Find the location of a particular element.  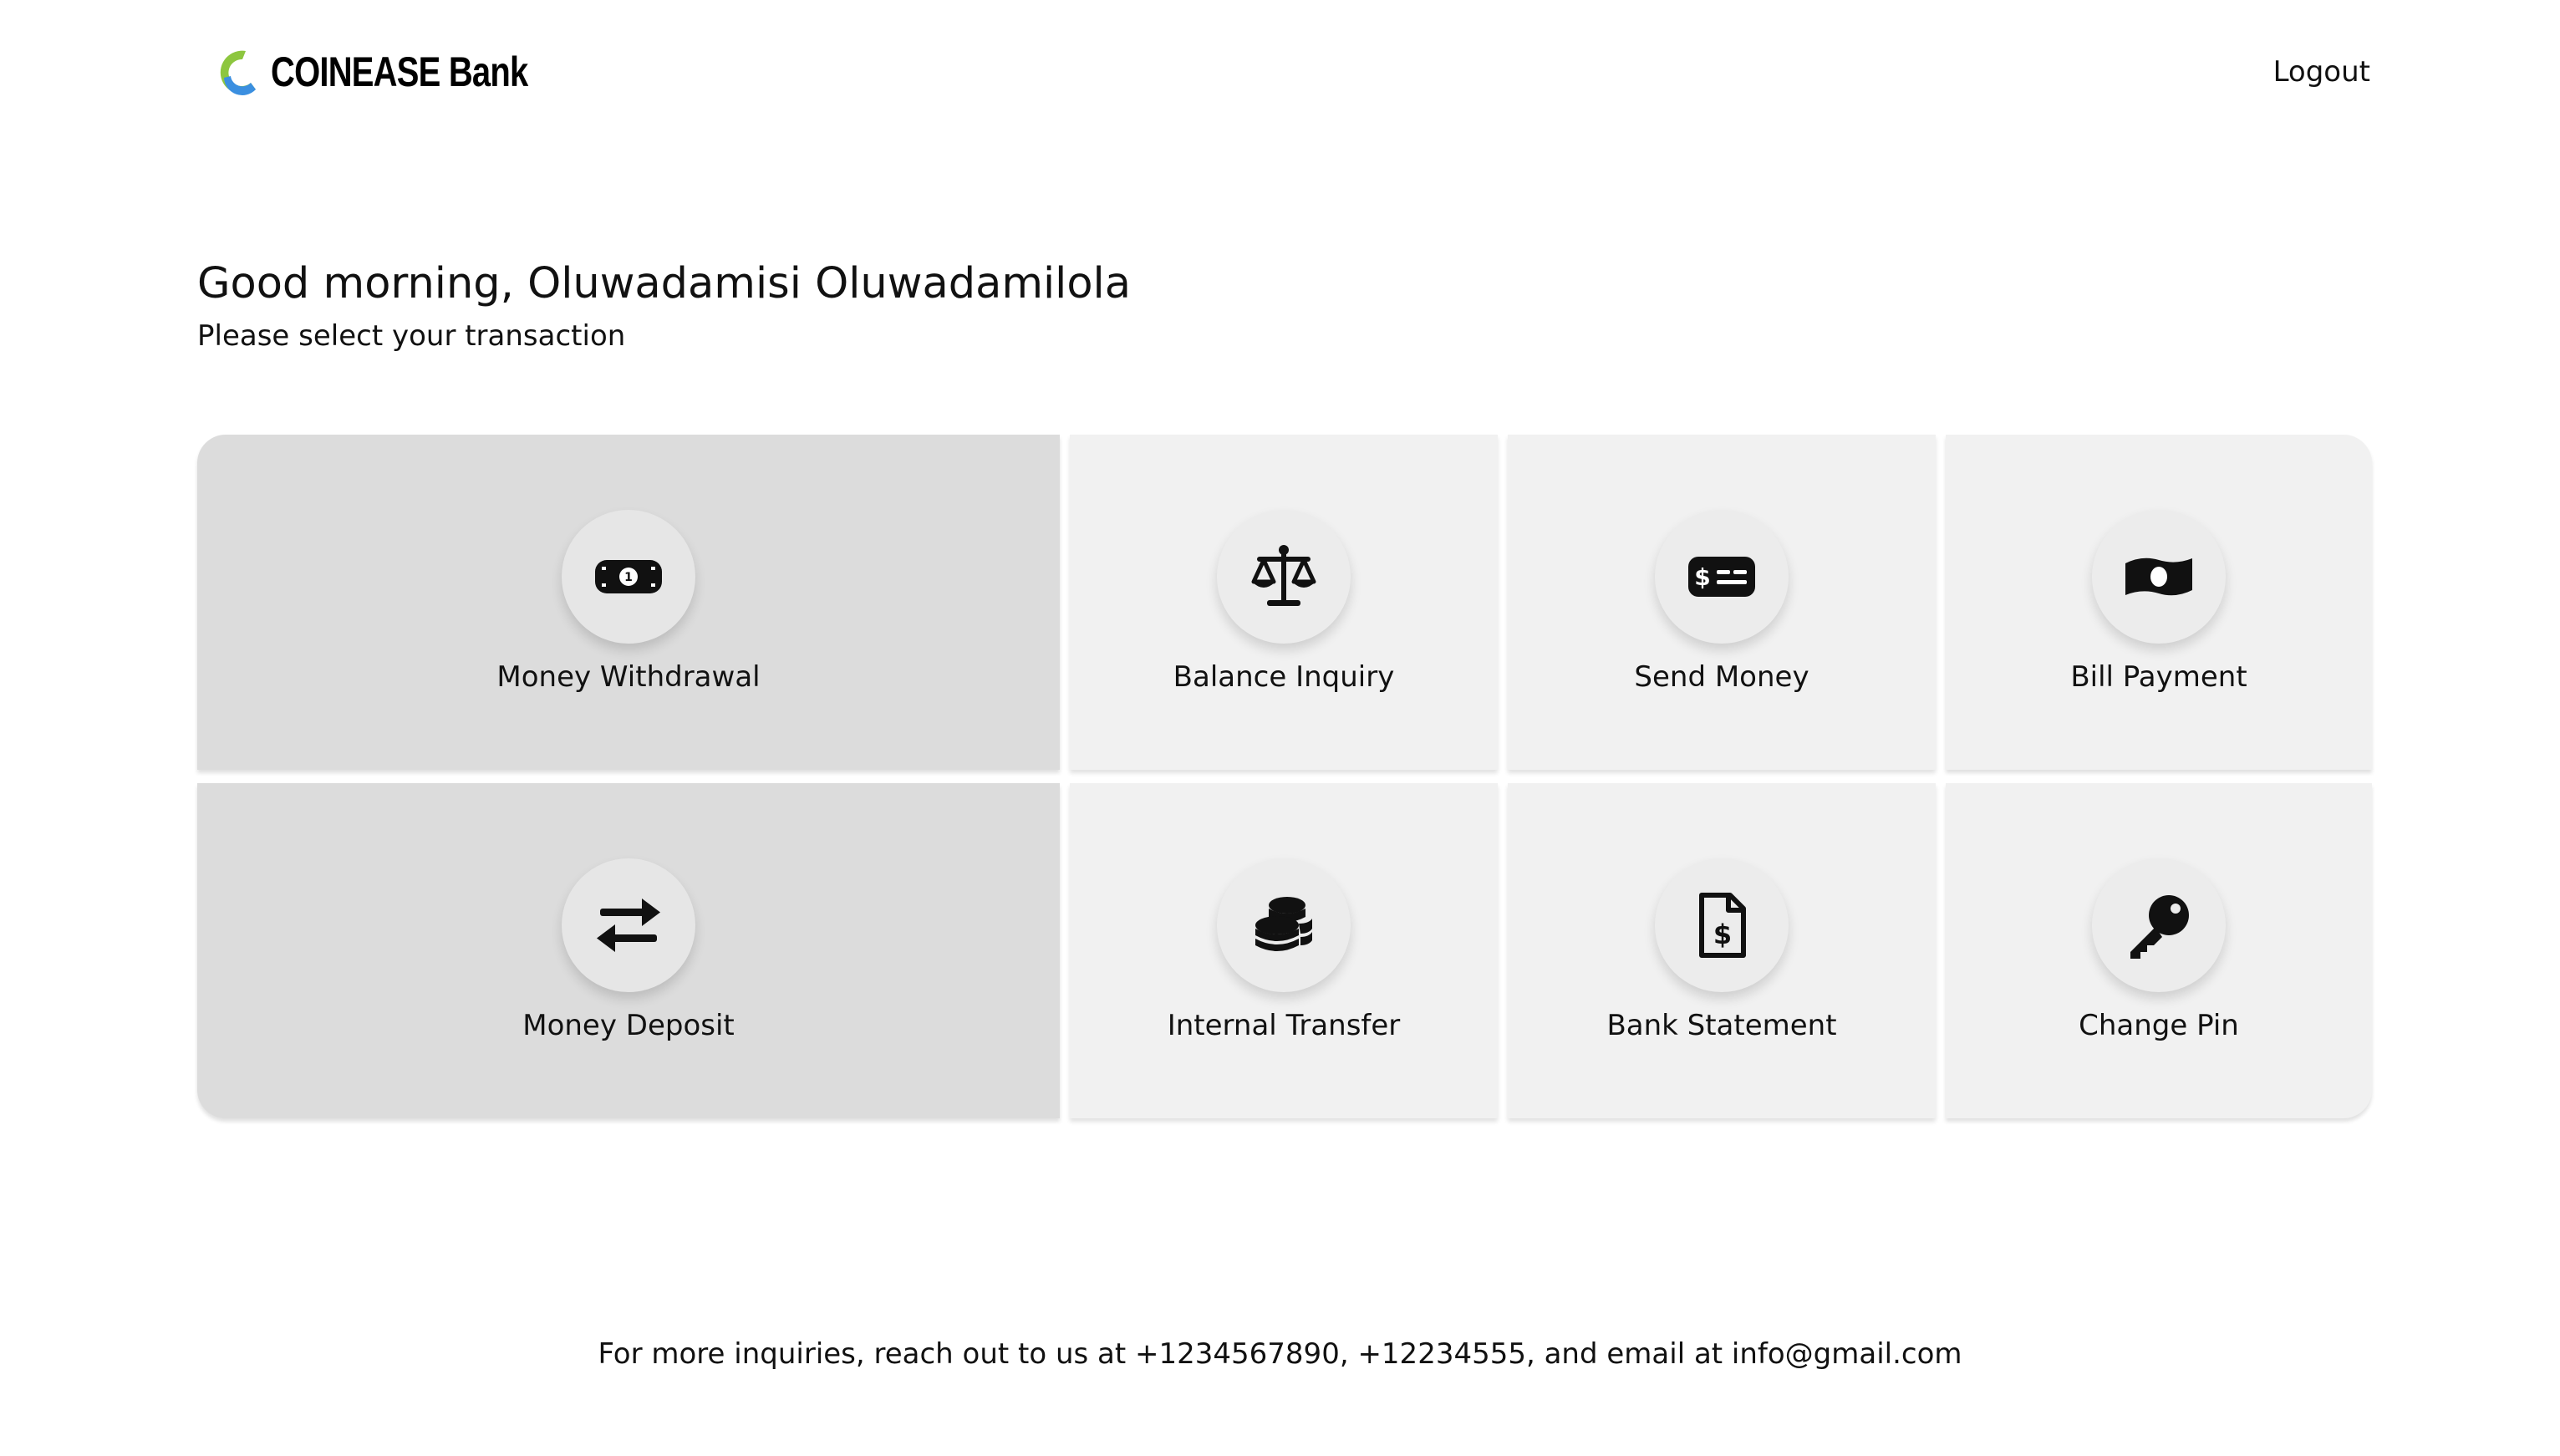

tile-balance-inquiry: Balance Inquiry is located at coordinates (1284, 602).